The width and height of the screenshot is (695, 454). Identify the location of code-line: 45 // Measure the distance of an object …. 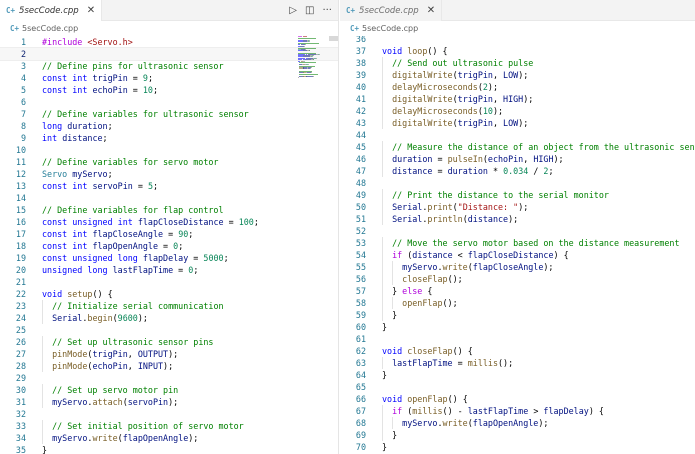
(517, 147).